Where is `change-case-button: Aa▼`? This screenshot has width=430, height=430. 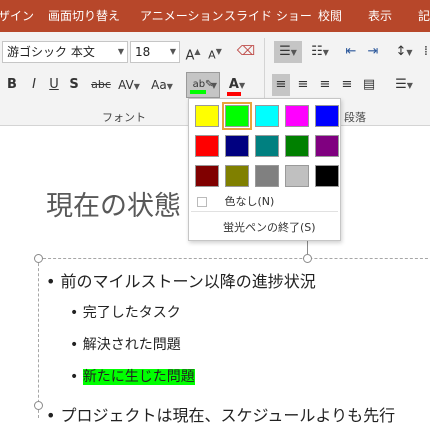 change-case-button: Aa▼ is located at coordinates (162, 85).